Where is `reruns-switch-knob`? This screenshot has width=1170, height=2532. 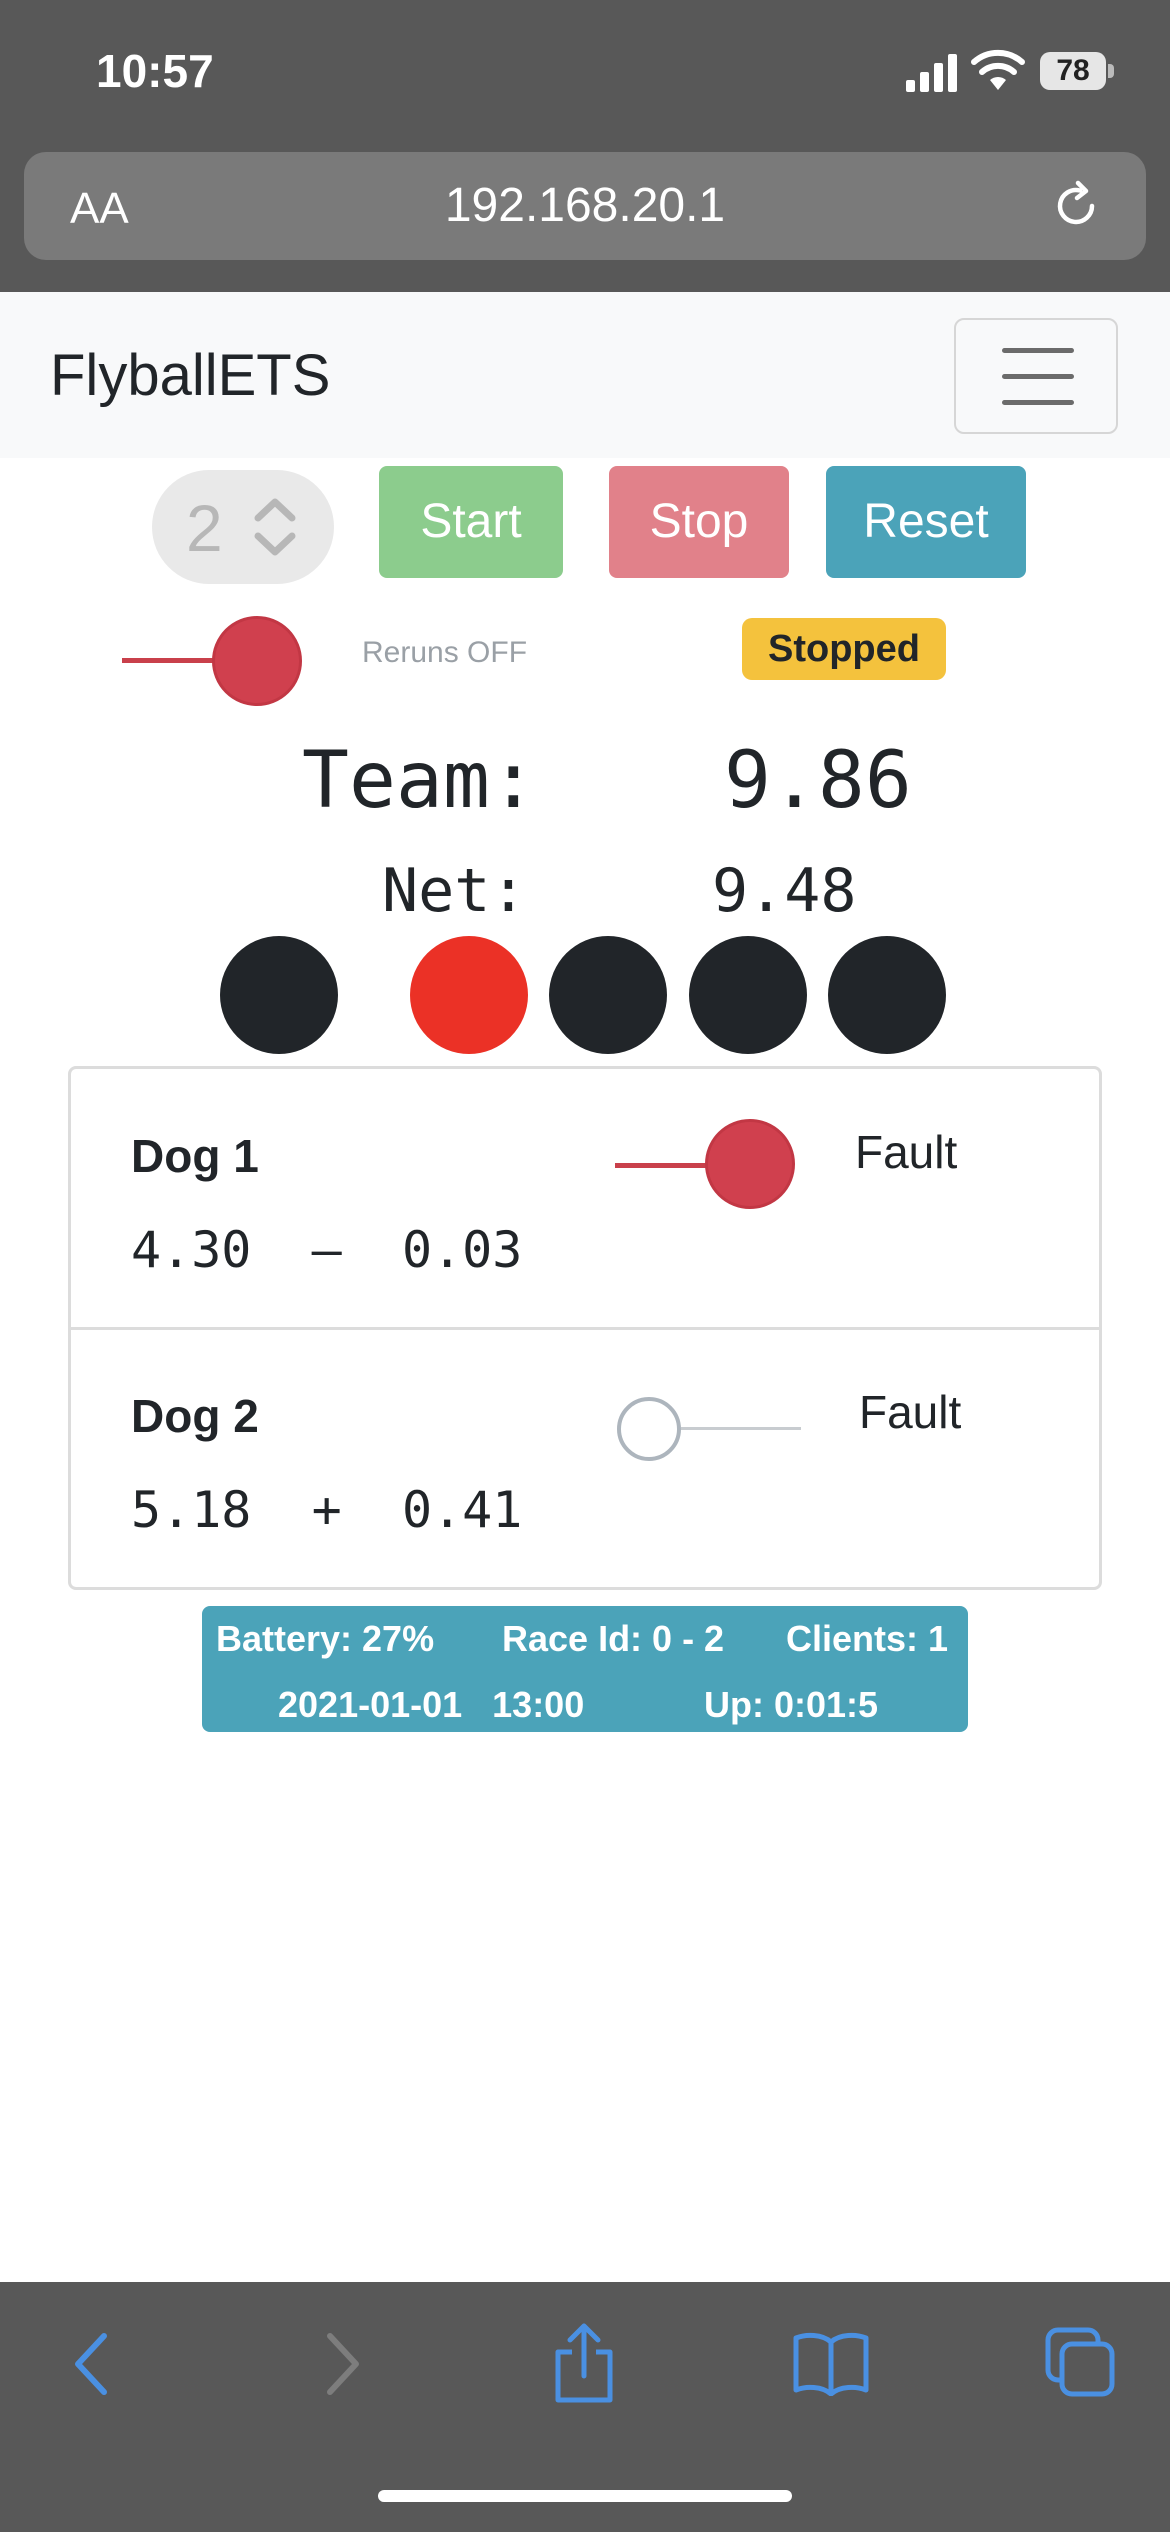
reruns-switch-knob is located at coordinates (257, 661).